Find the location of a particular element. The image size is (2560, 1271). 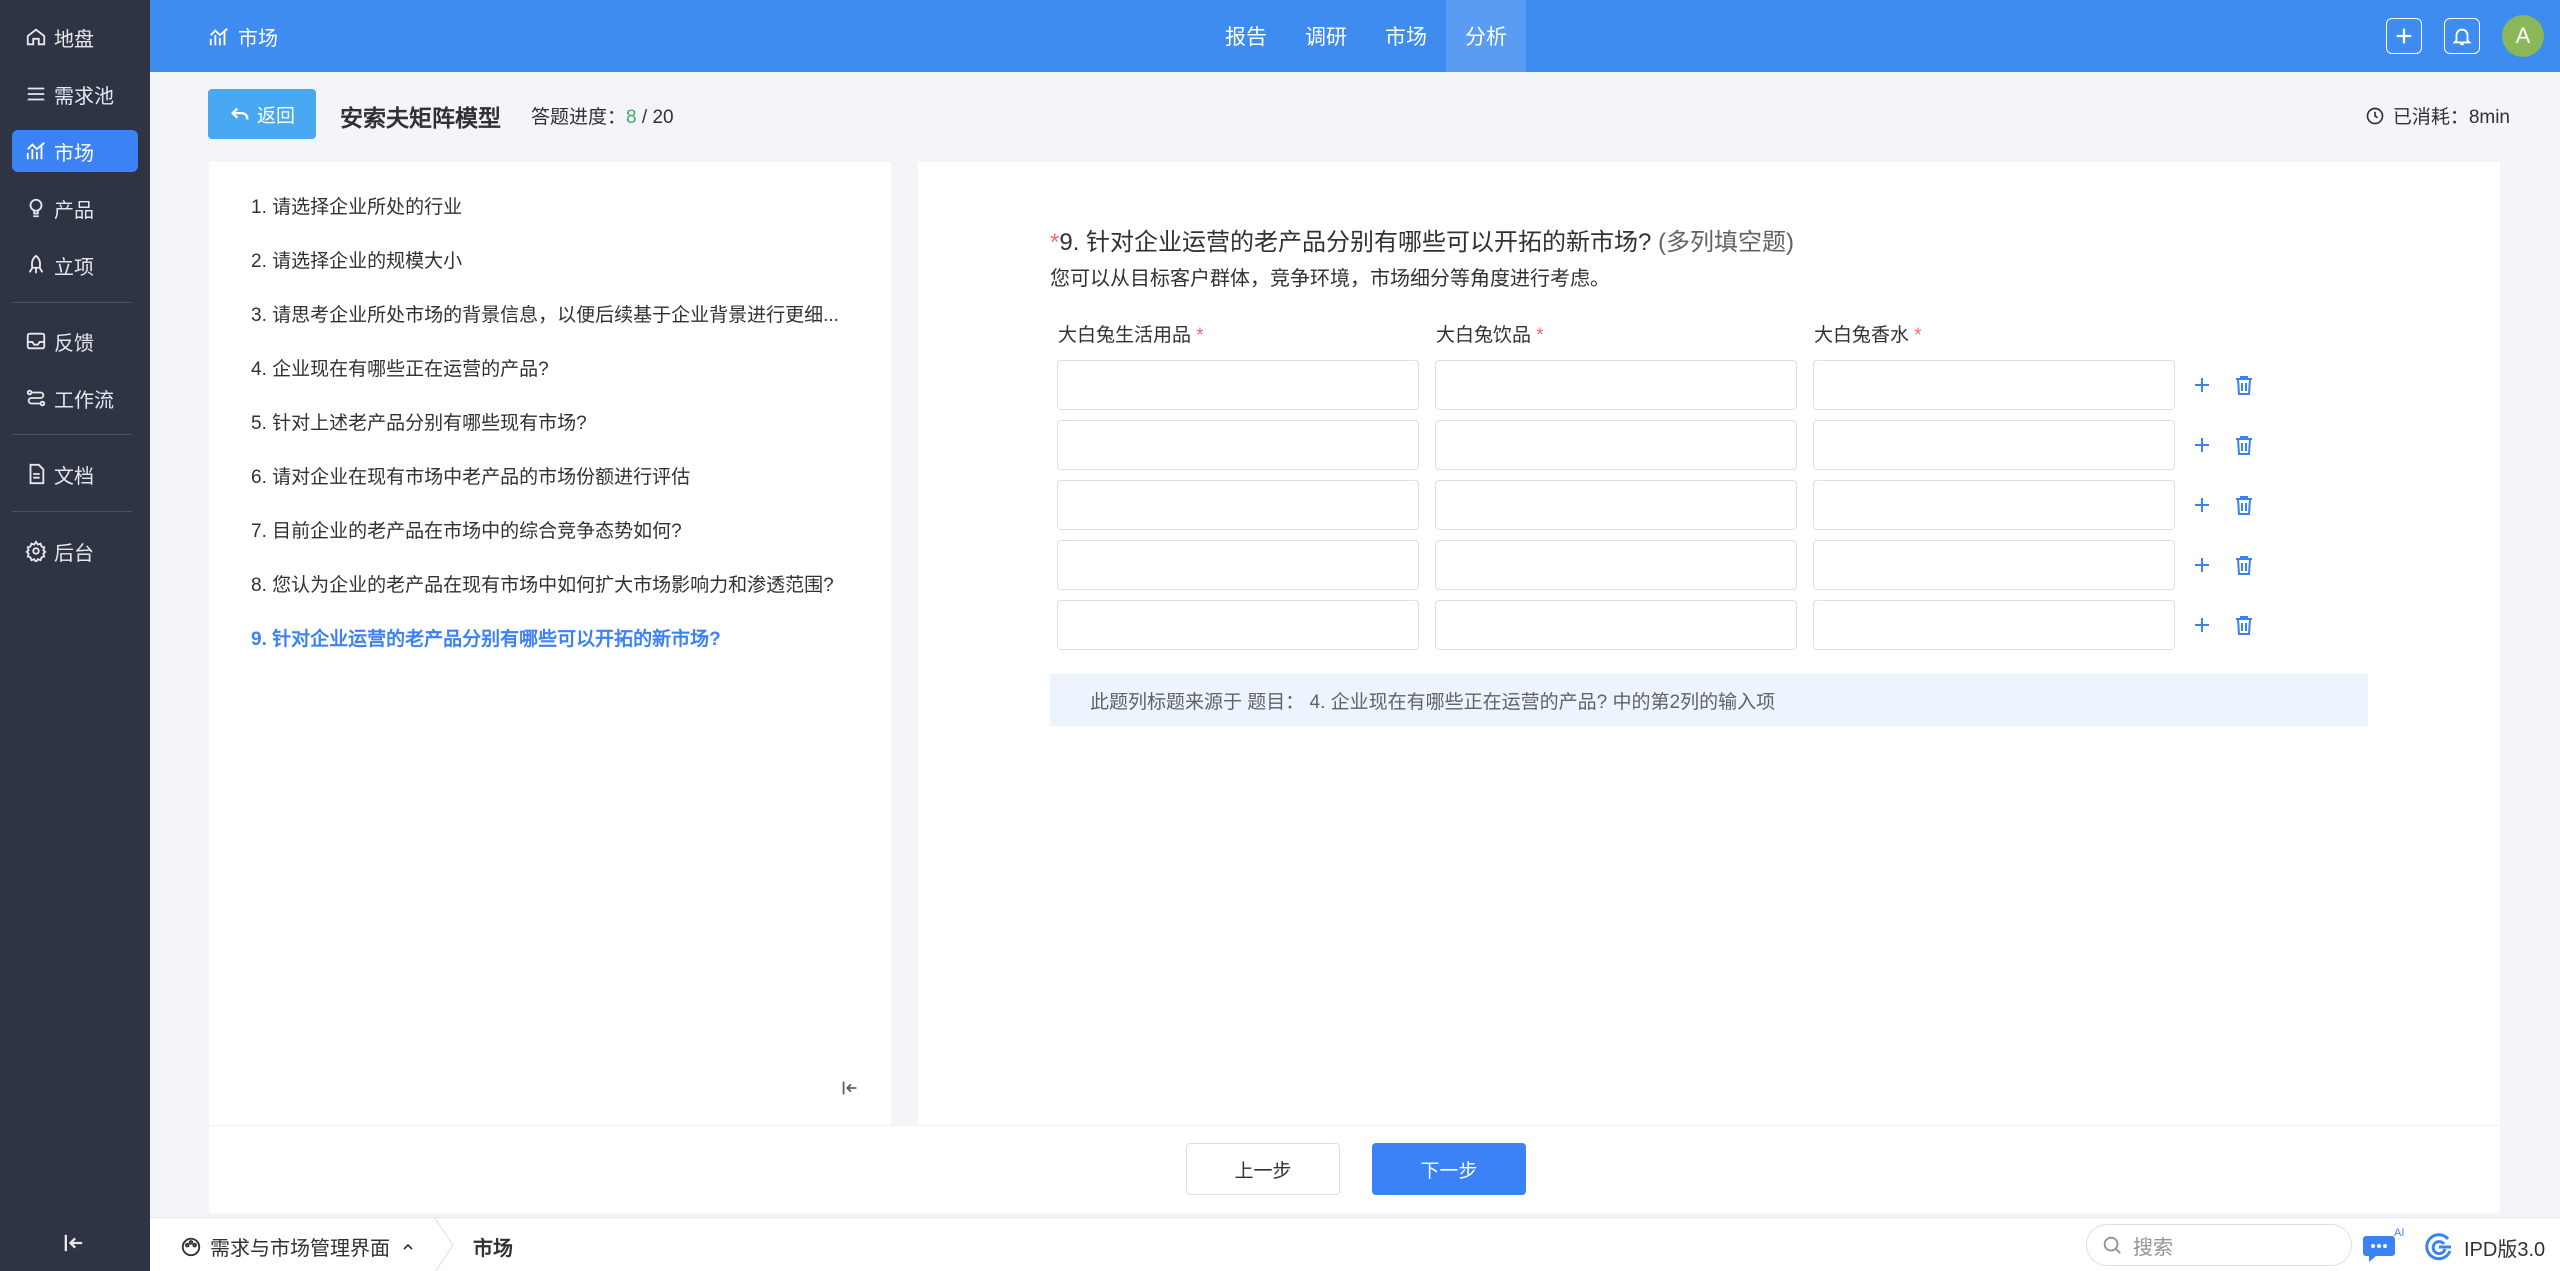

sidebar-item-workflow: 工作流 is located at coordinates (75, 398).